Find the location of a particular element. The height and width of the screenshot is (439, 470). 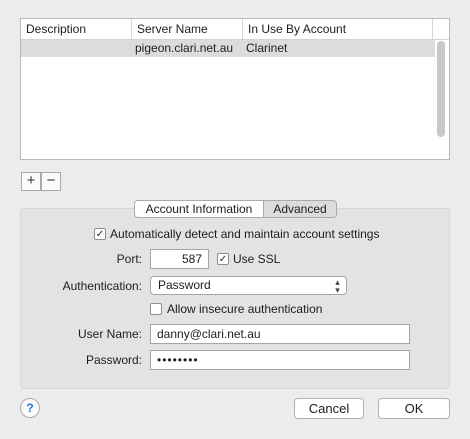

password-label: Password: is located at coordinates (113, 360).